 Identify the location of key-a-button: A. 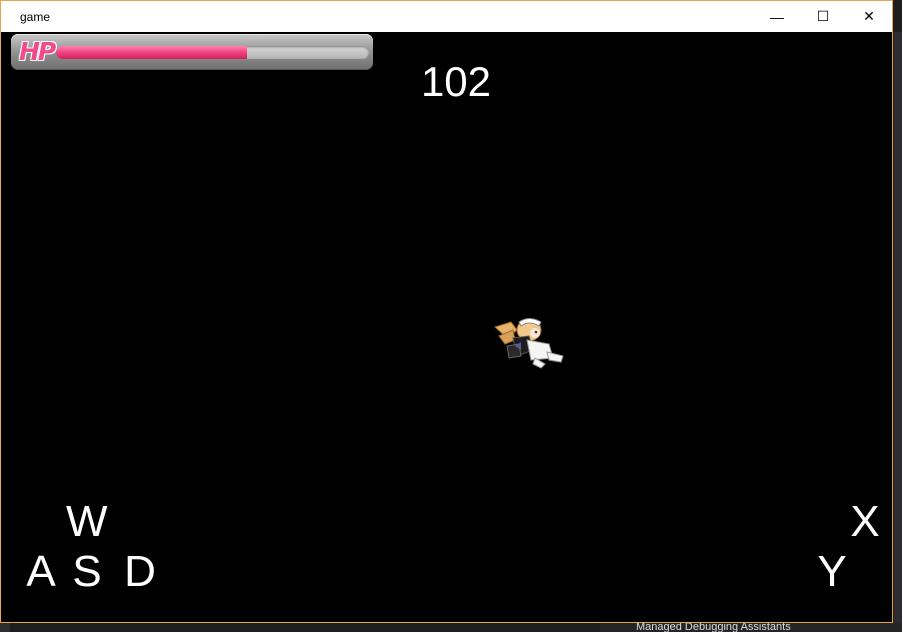
(41, 572).